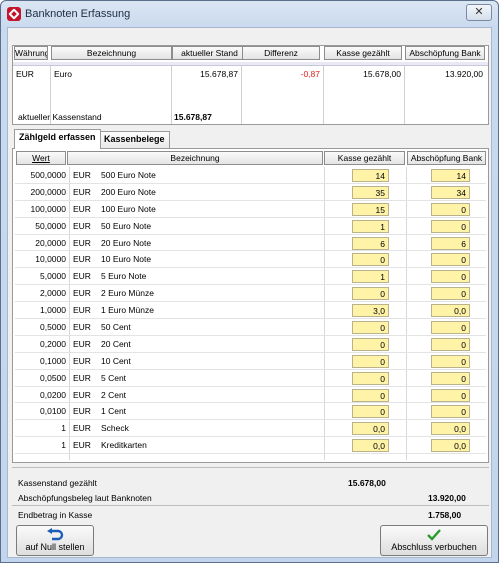 This screenshot has height=563, width=499. Describe the element at coordinates (111, 53) in the screenshot. I see `col-header-bezeichnung: Bezeichnung` at that location.